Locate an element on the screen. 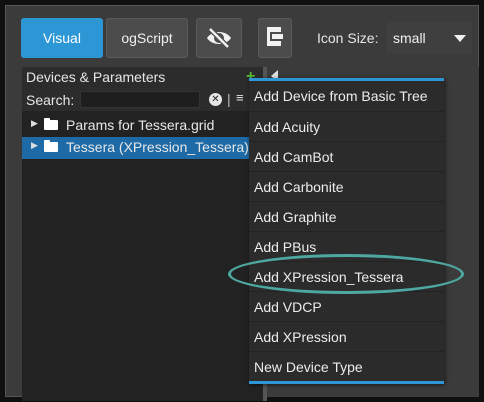 Image resolution: width=484 pixels, height=402 pixels. menu-item-add-acuity: Add Acuity is located at coordinates (346, 126).